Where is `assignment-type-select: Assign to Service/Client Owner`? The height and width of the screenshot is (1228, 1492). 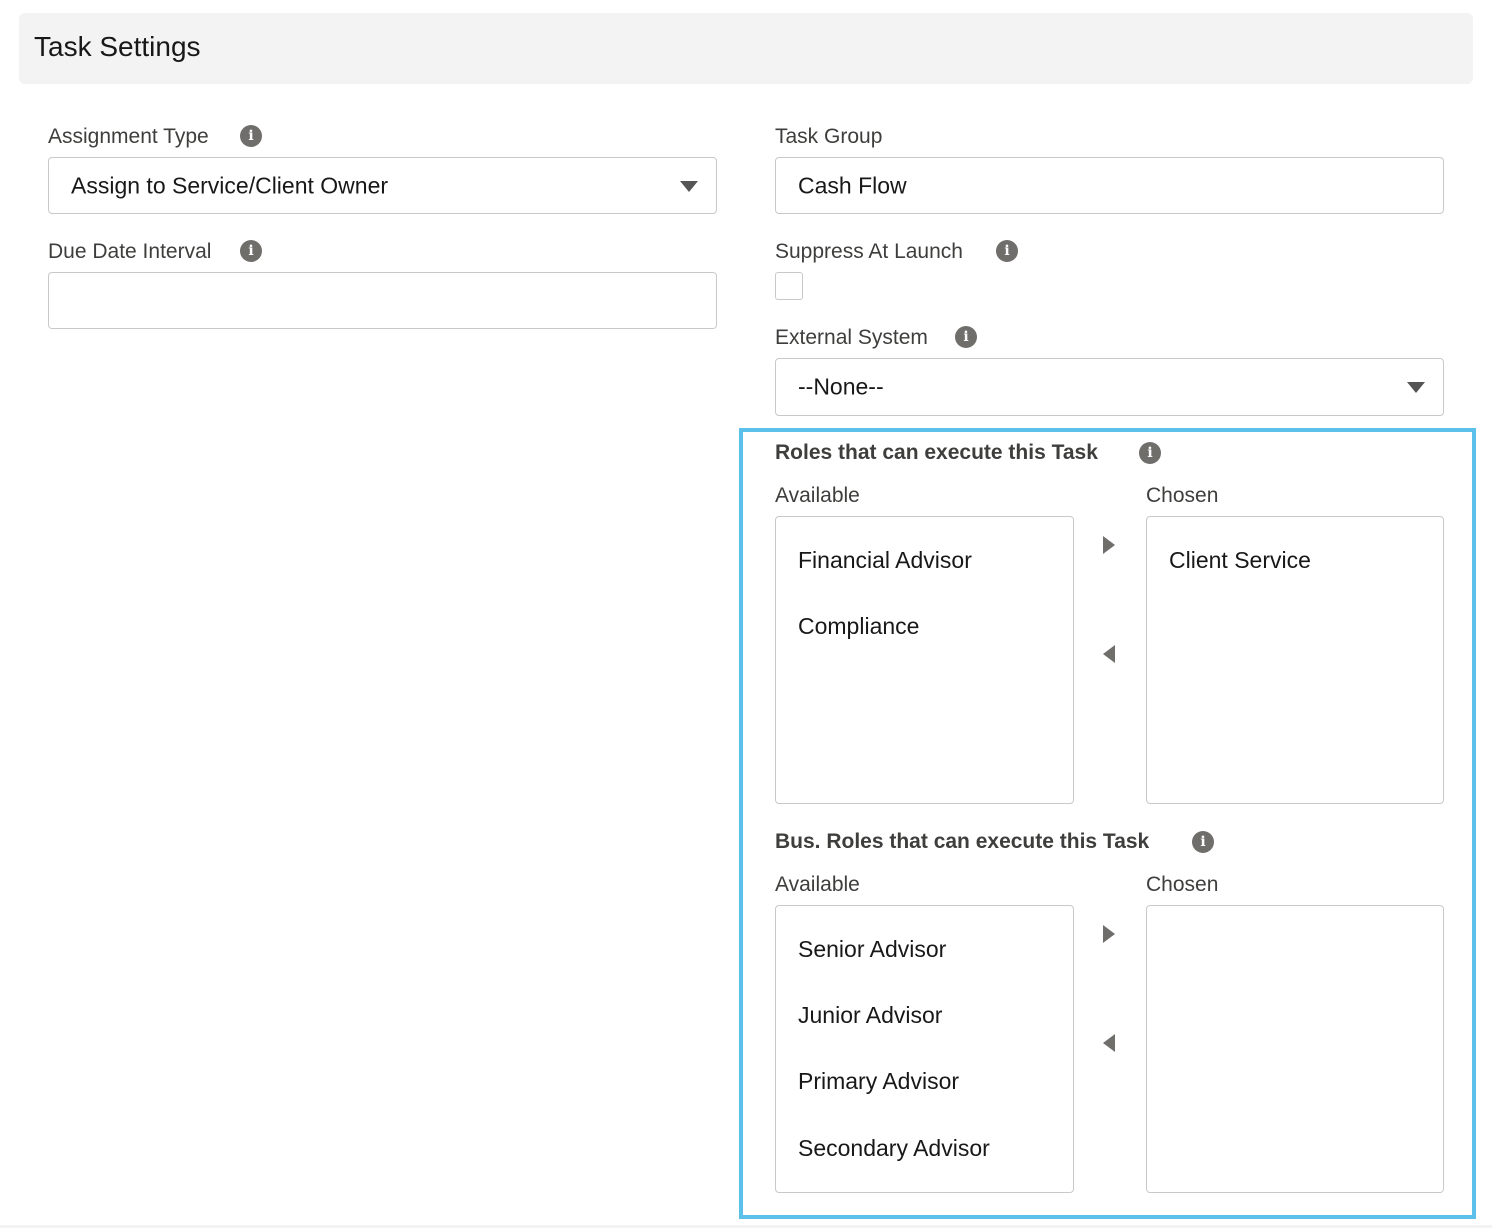 assignment-type-select: Assign to Service/Client Owner is located at coordinates (382, 185).